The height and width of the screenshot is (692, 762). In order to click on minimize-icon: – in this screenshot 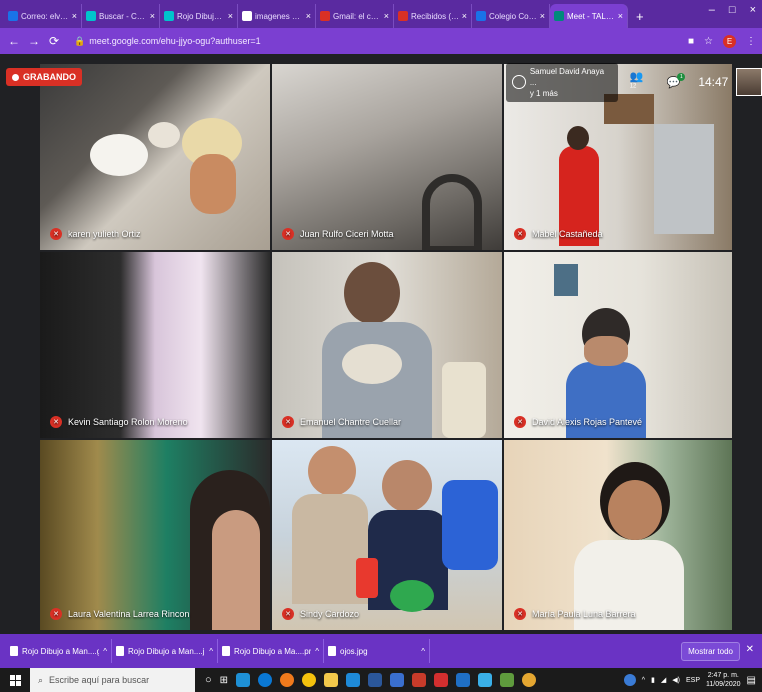, I will do `click(712, 10)`.